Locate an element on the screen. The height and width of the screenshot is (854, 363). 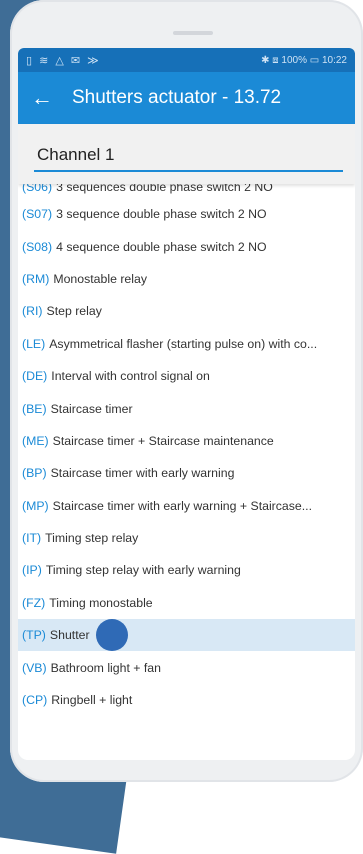
function-list-item: (BP) Staircase timer with early warning is located at coordinates (186, 473).